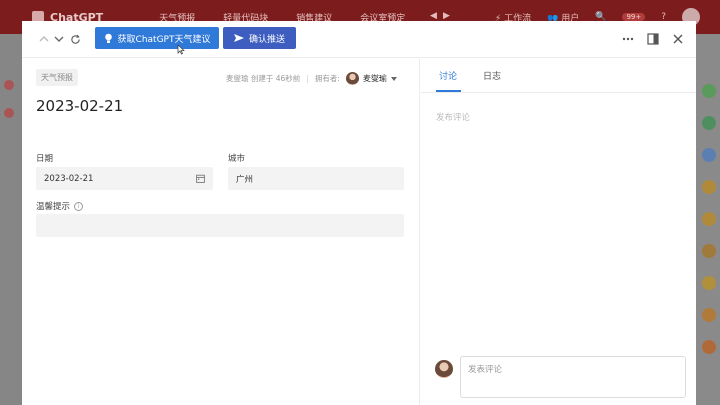  Describe the element at coordinates (57, 77) in the screenshot. I see `table-tag: 天气预报` at that location.